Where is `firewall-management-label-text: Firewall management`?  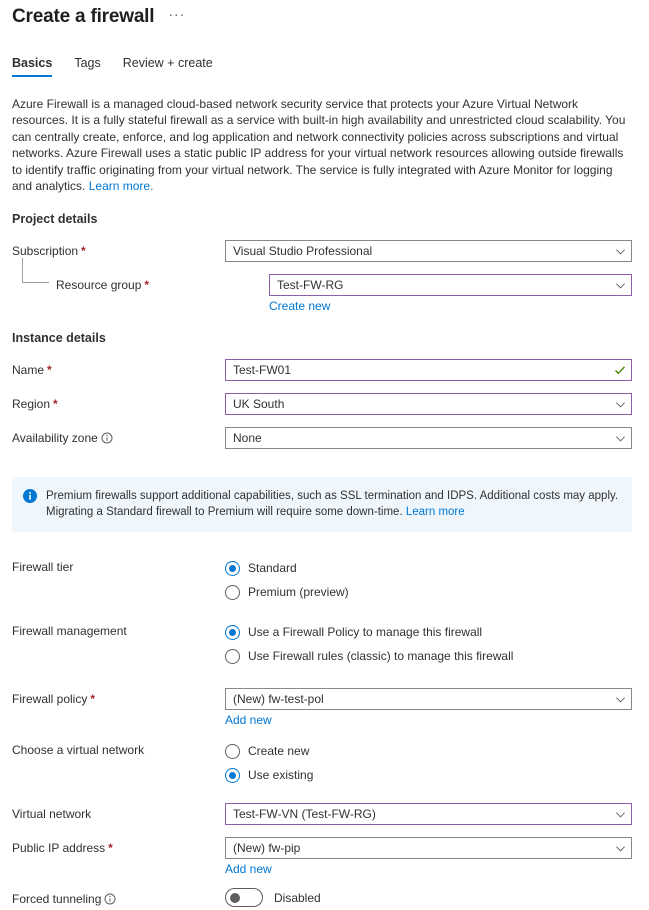
firewall-management-label-text: Firewall management is located at coordinates (69, 631).